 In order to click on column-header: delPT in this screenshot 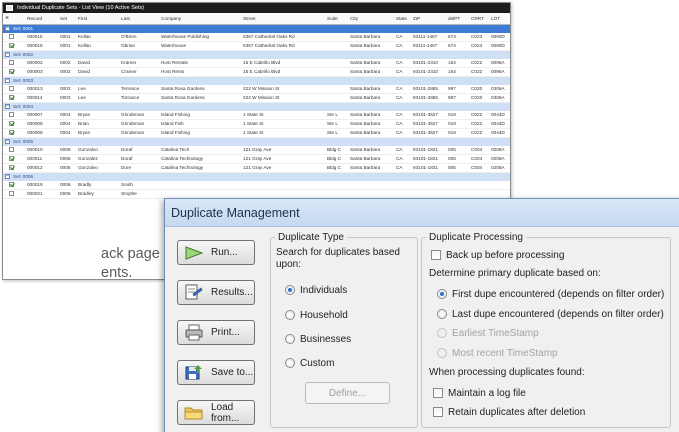, I will do `click(457, 19)`.